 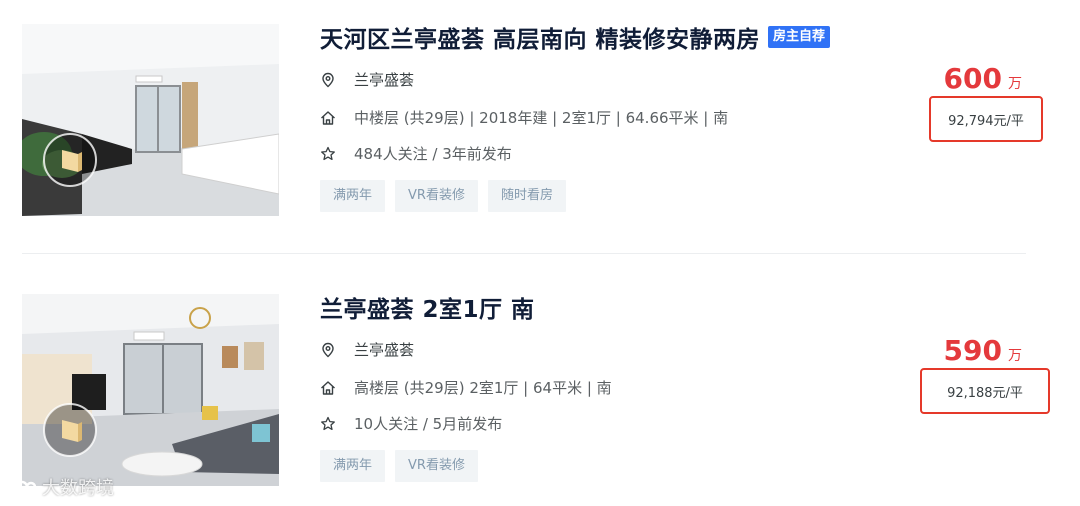 I want to click on tag-list: 满两年 VR看装修, so click(x=404, y=466).